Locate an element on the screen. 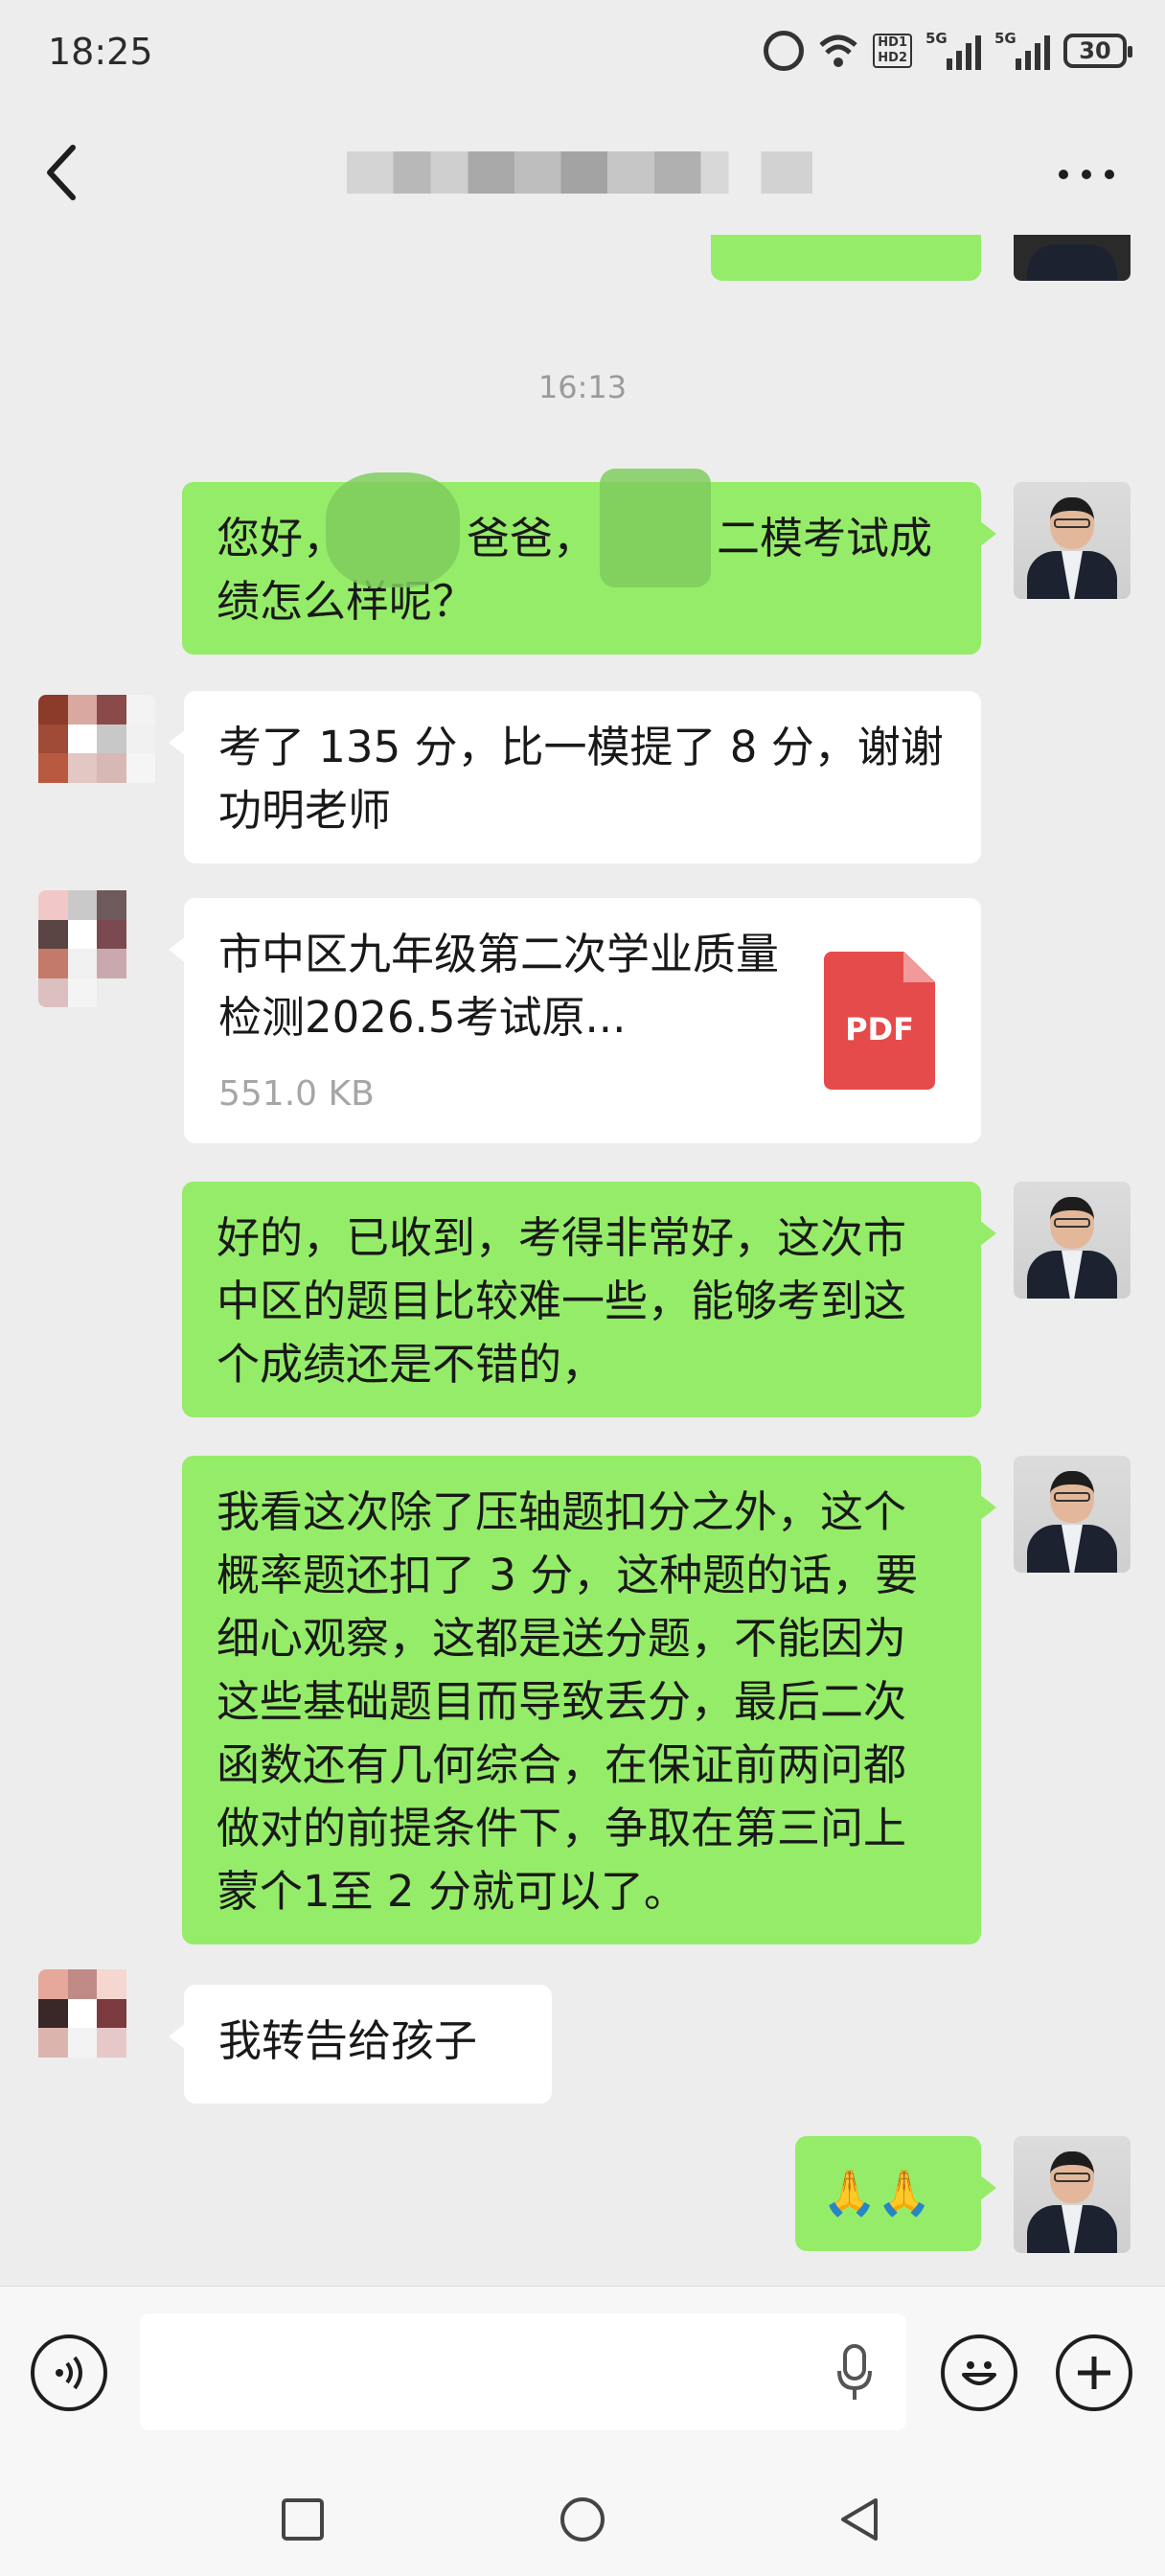 The height and width of the screenshot is (2576, 1165). message-input is located at coordinates (523, 2371).